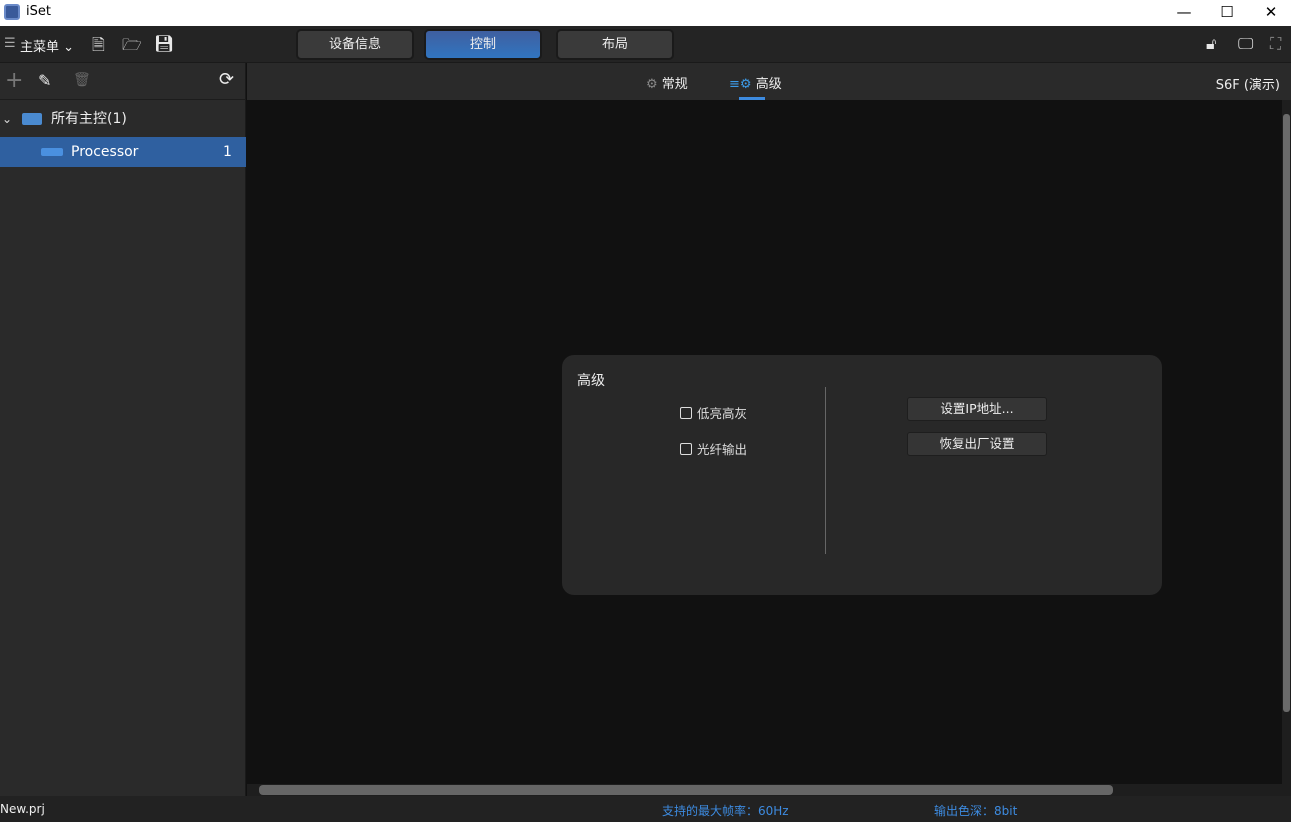 Image resolution: width=1291 pixels, height=822 pixels. I want to click on status-bar: New.prj 支持的最大帧率：60Hz 输出色深：8bit, so click(645, 809).